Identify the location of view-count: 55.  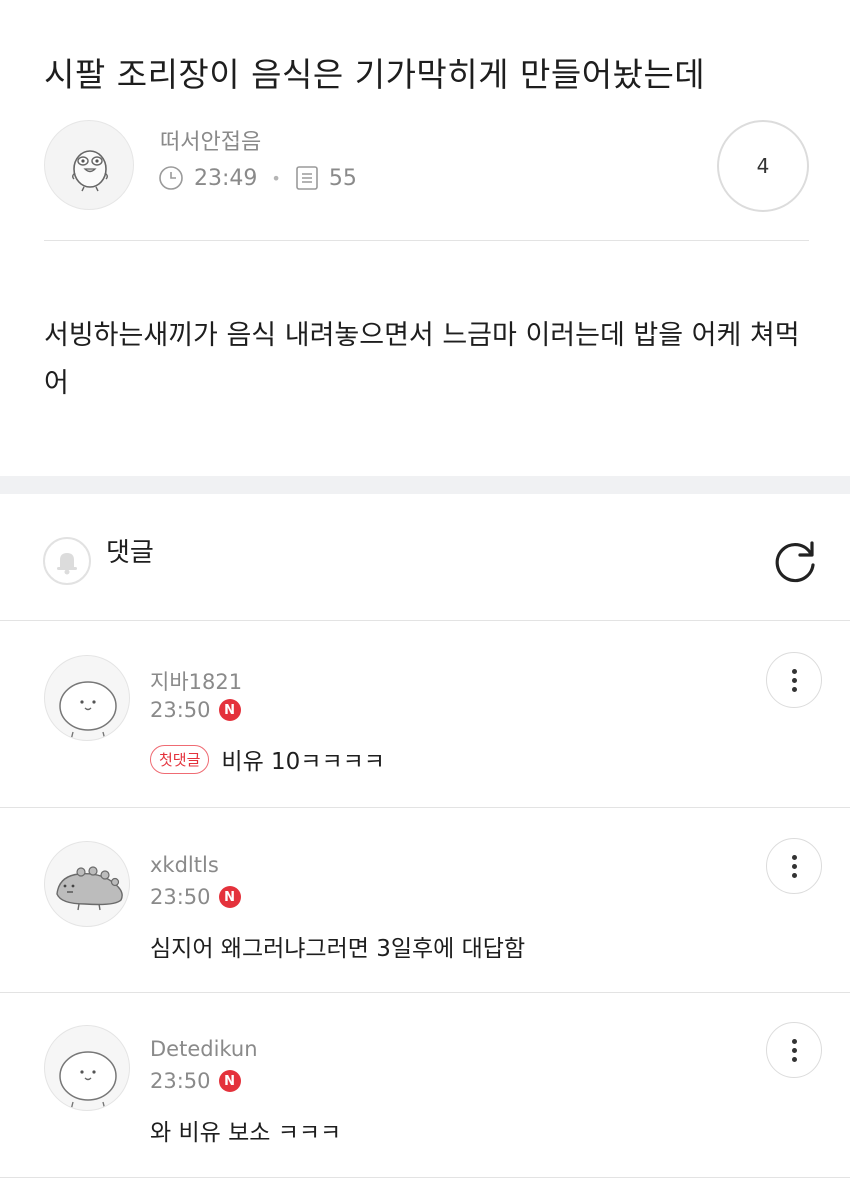
(342, 178).